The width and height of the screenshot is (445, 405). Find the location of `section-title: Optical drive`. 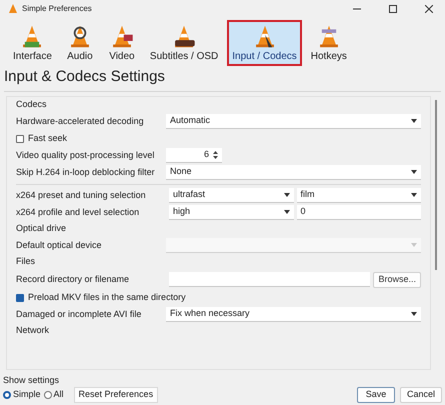

section-title: Optical drive is located at coordinates (41, 229).